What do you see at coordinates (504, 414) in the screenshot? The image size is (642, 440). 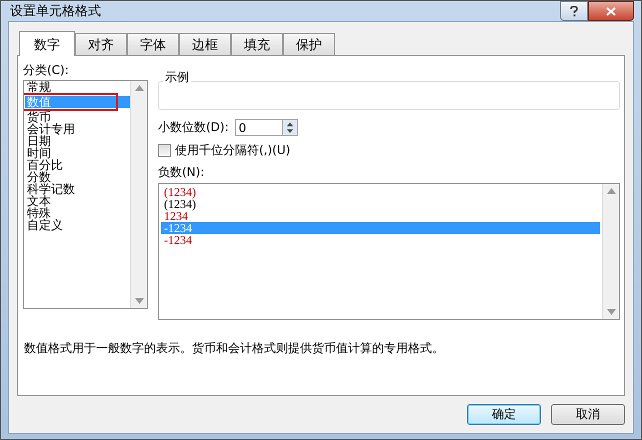 I see `ok-button: 确定` at bounding box center [504, 414].